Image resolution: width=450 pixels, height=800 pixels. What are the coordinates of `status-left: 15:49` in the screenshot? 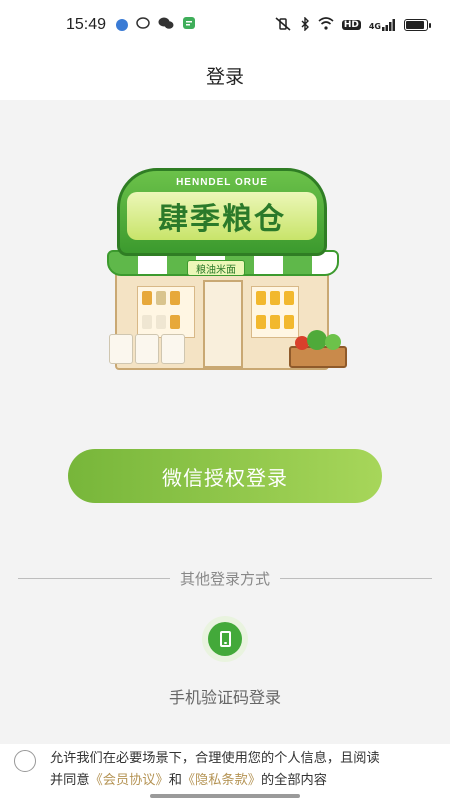 It's located at (131, 25).